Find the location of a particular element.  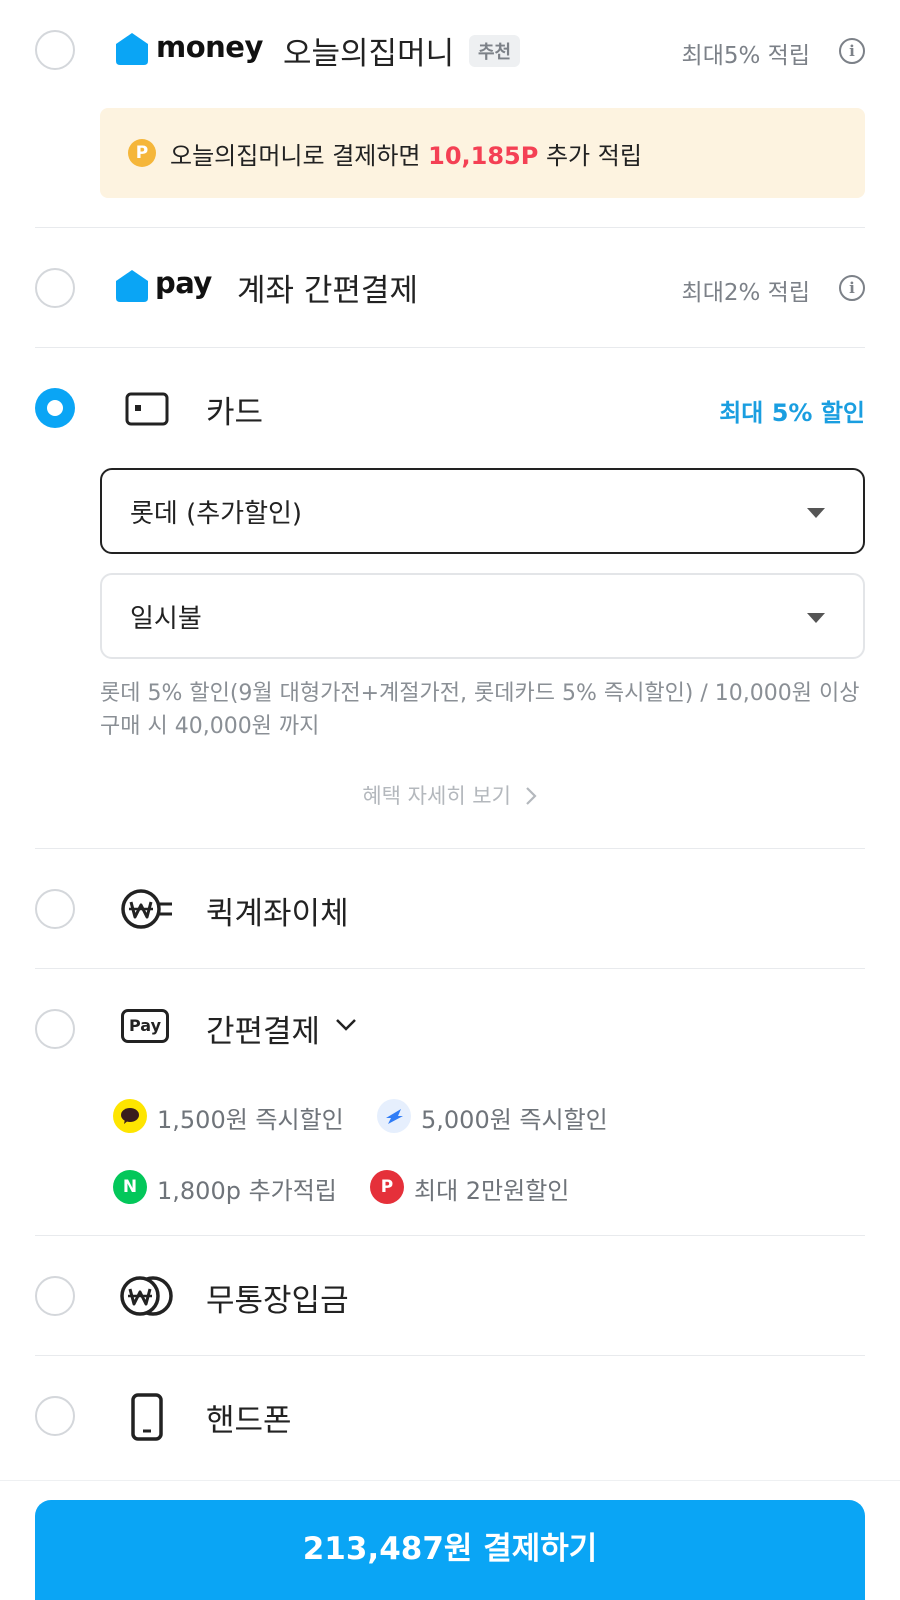

chevron-right-icon is located at coordinates (531, 796).